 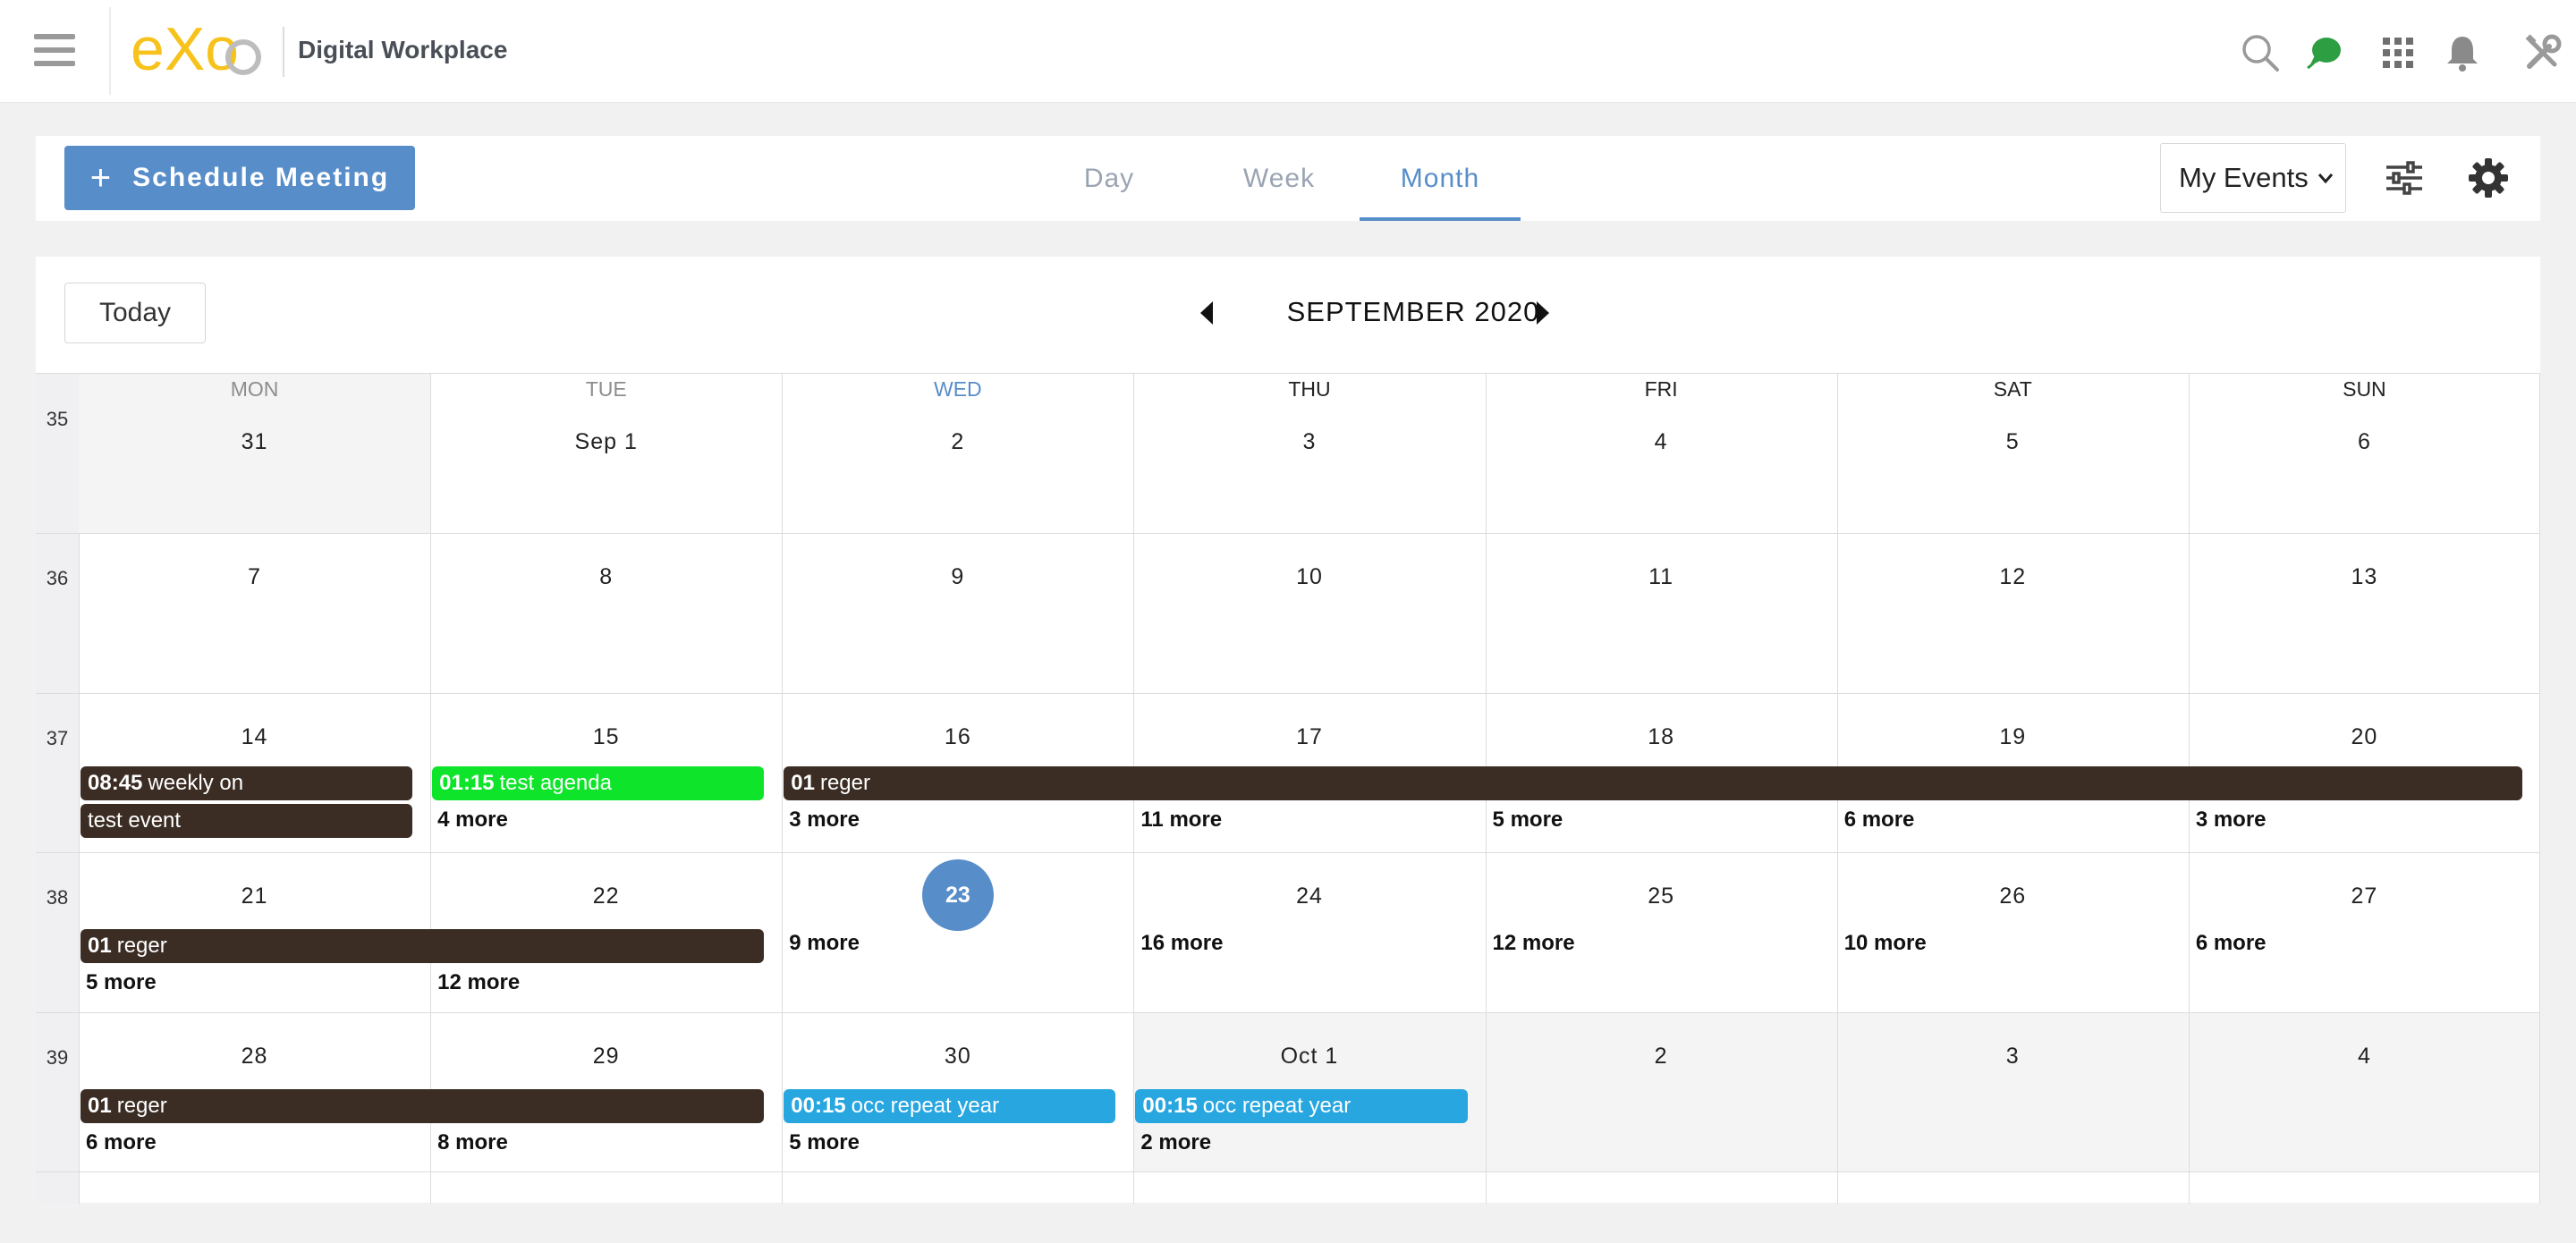 I want to click on date-number: 11, so click(x=1661, y=577).